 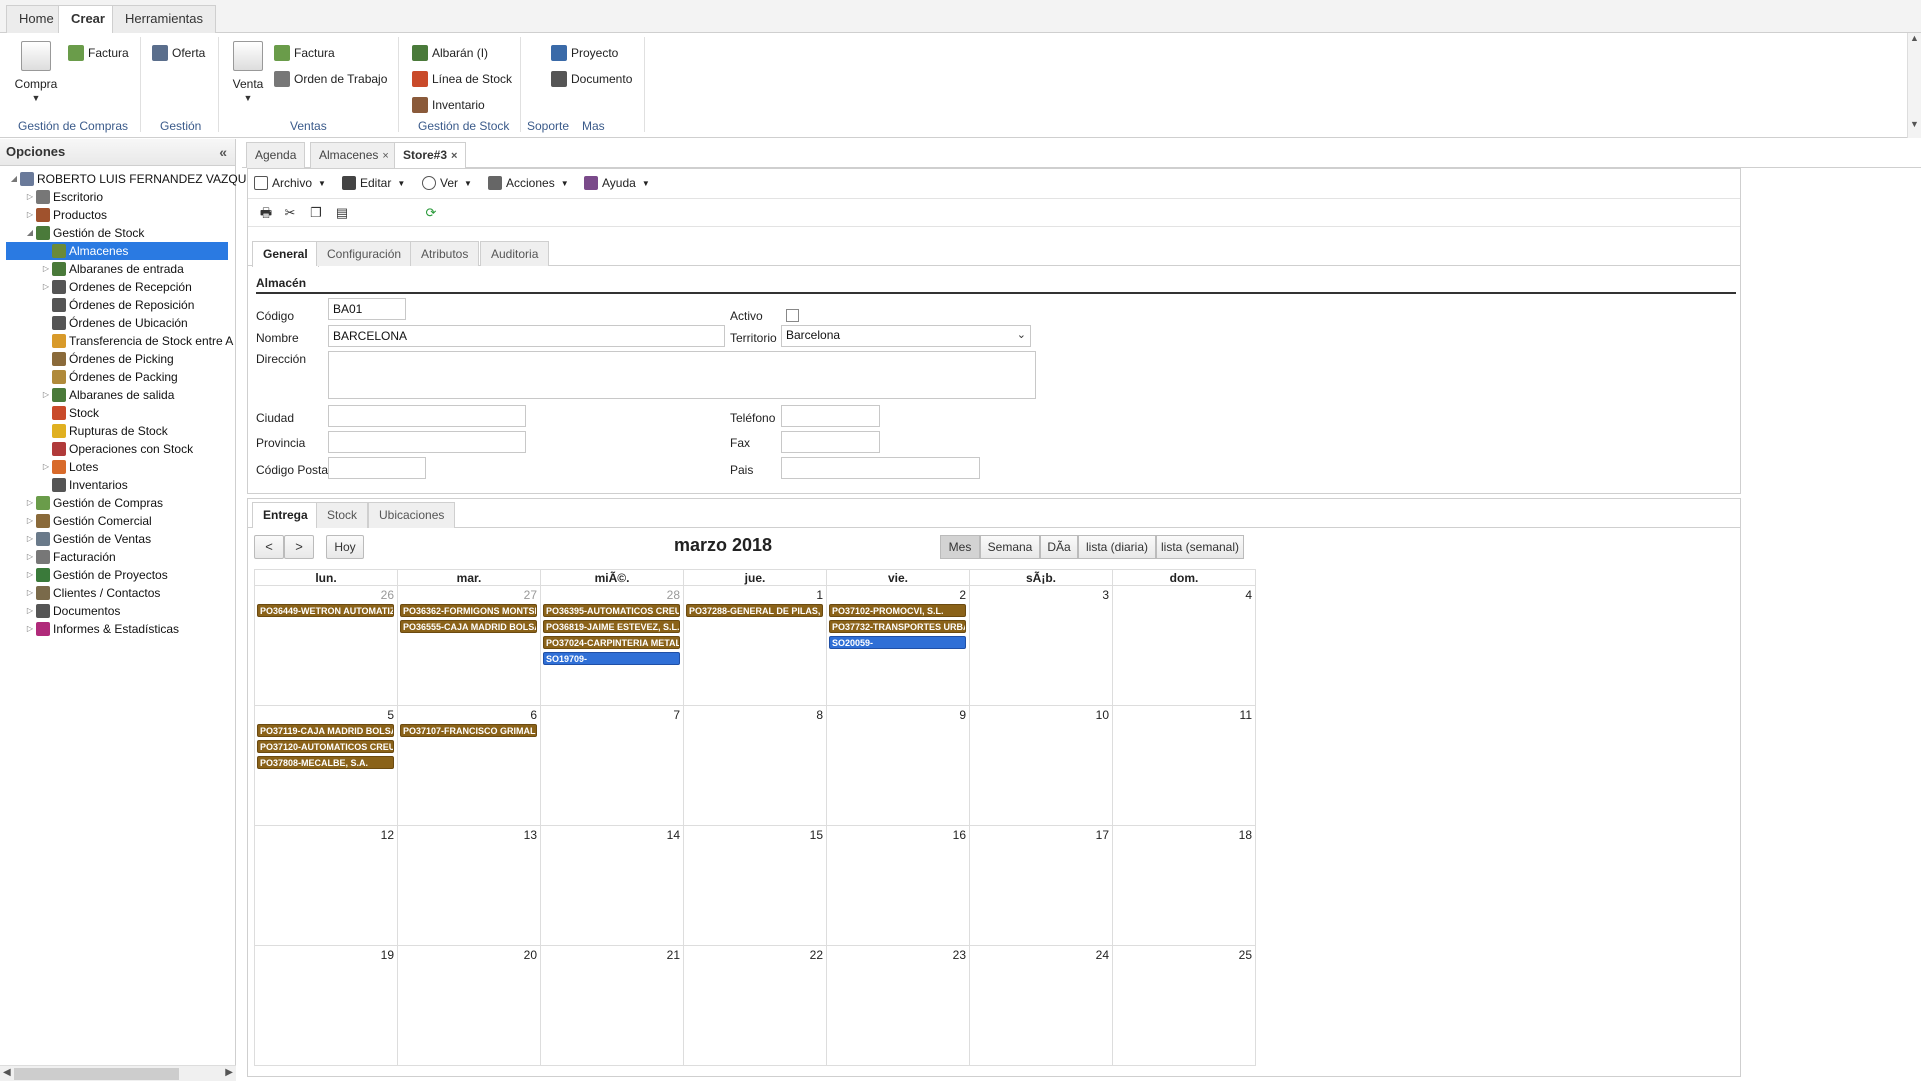 What do you see at coordinates (1184, 885) in the screenshot?
I see `calendar-day-cell: 18` at bounding box center [1184, 885].